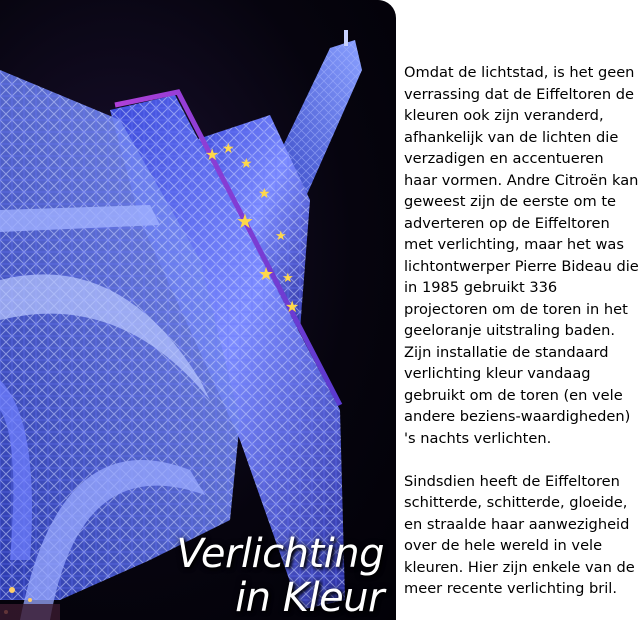 This screenshot has height=621, width=640. What do you see at coordinates (280, 554) in the screenshot?
I see `caption-line-1: Verlichting` at bounding box center [280, 554].